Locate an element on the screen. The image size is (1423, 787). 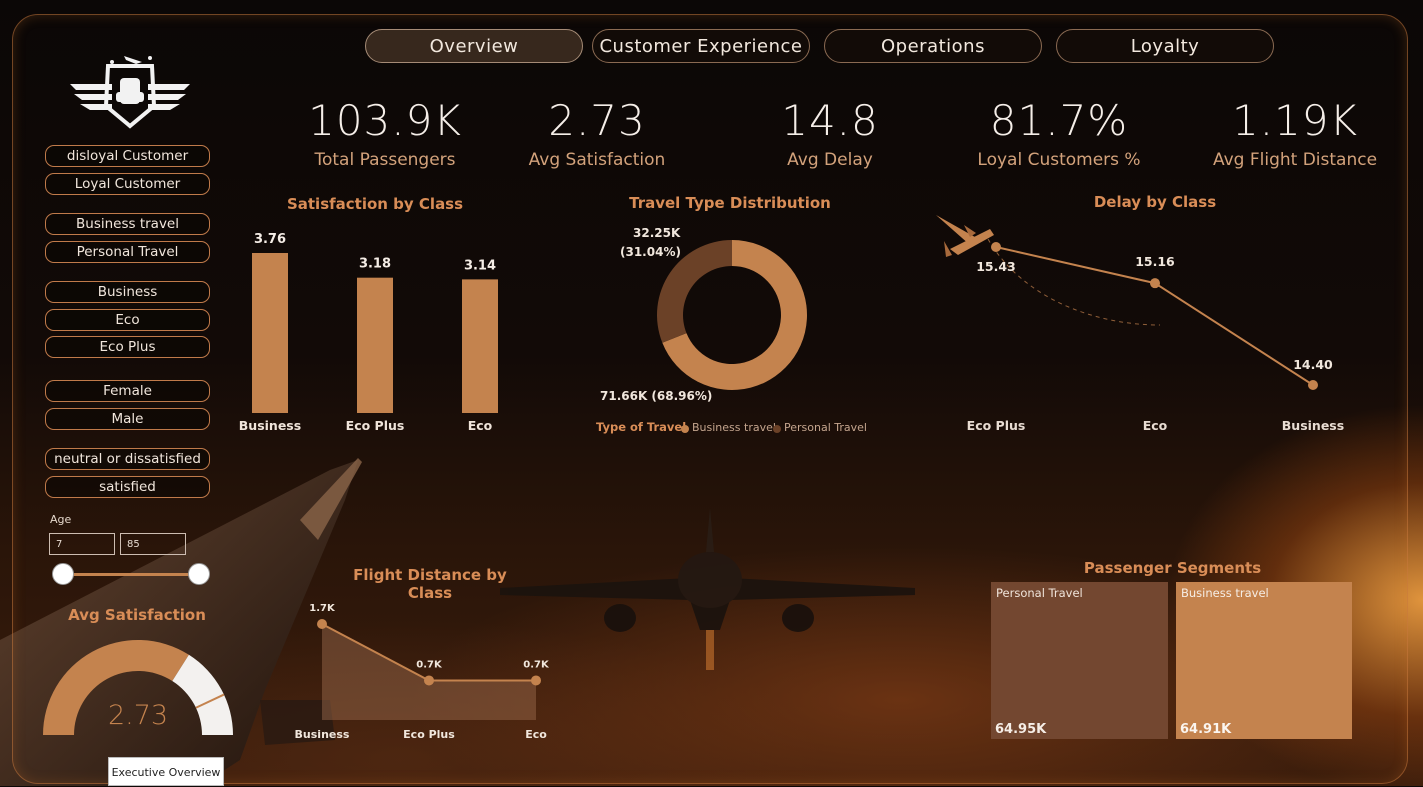
travel-type-title: Travel Type Distribution is located at coordinates (730, 203).